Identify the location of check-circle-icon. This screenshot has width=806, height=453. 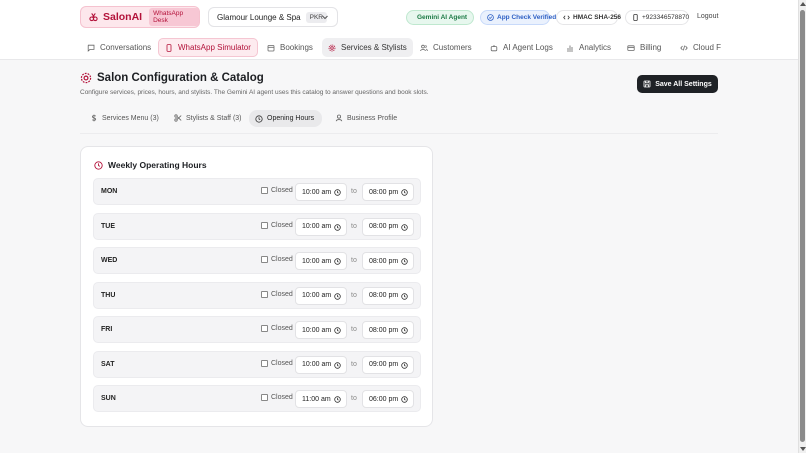
(490, 17).